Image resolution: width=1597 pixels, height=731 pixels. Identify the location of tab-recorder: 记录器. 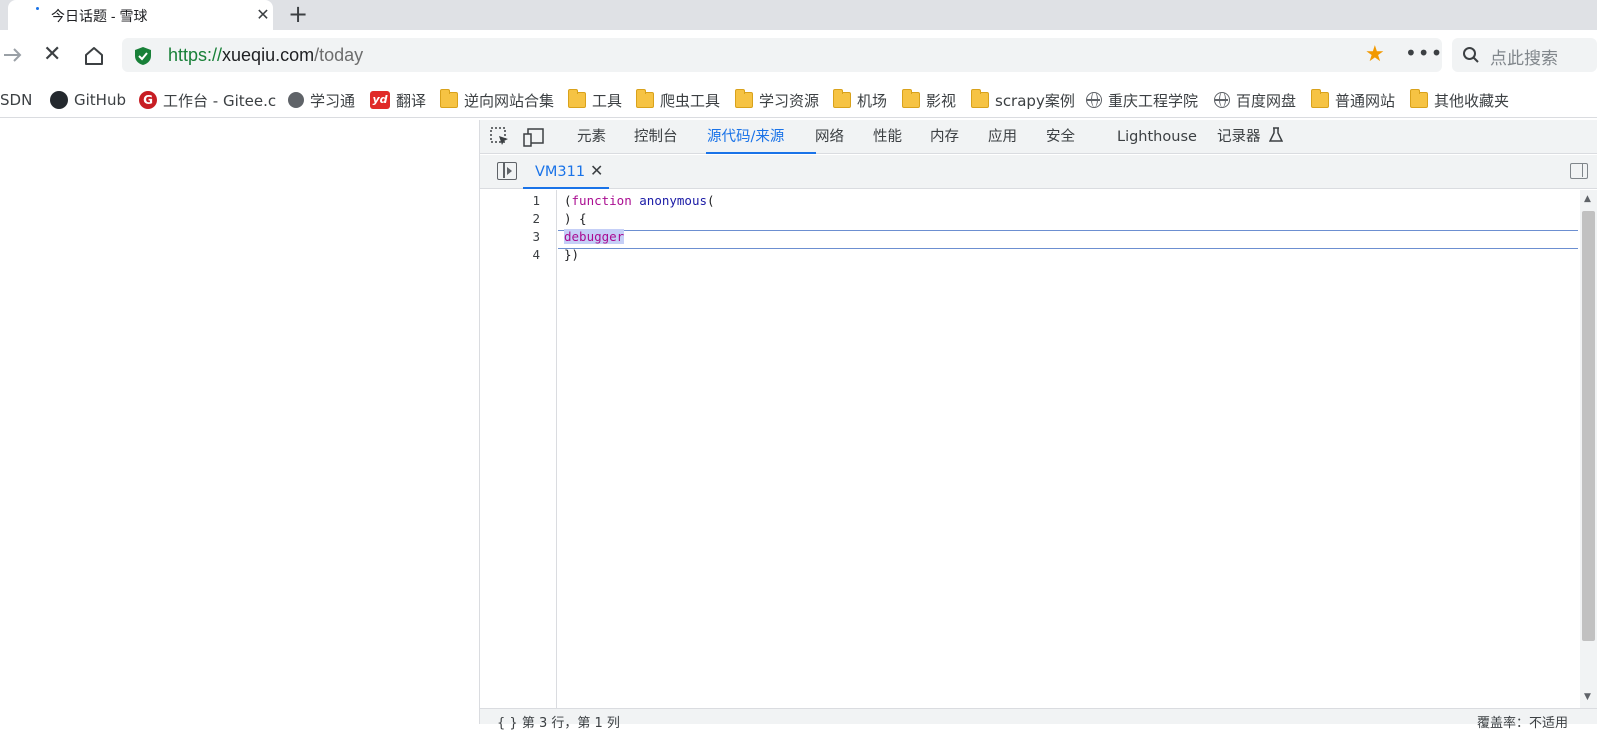
(1250, 137).